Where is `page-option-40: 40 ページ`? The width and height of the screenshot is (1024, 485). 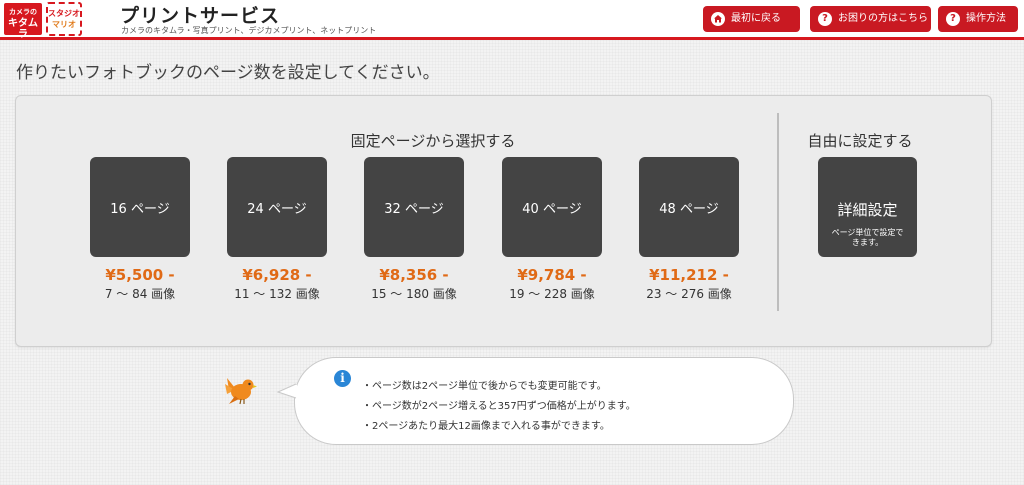 page-option-40: 40 ページ is located at coordinates (552, 207).